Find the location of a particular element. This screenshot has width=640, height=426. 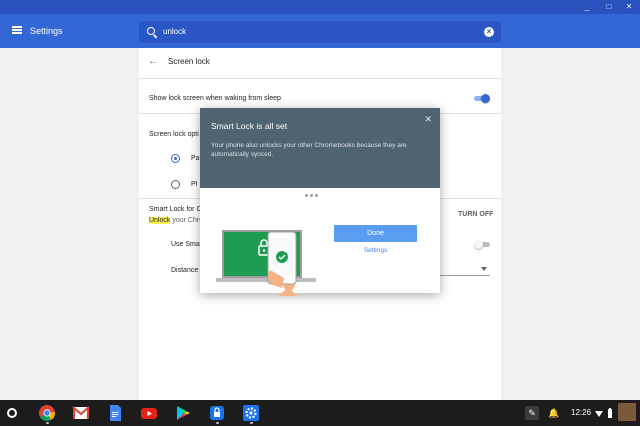

smart-lock-icon is located at coordinates (217, 413).